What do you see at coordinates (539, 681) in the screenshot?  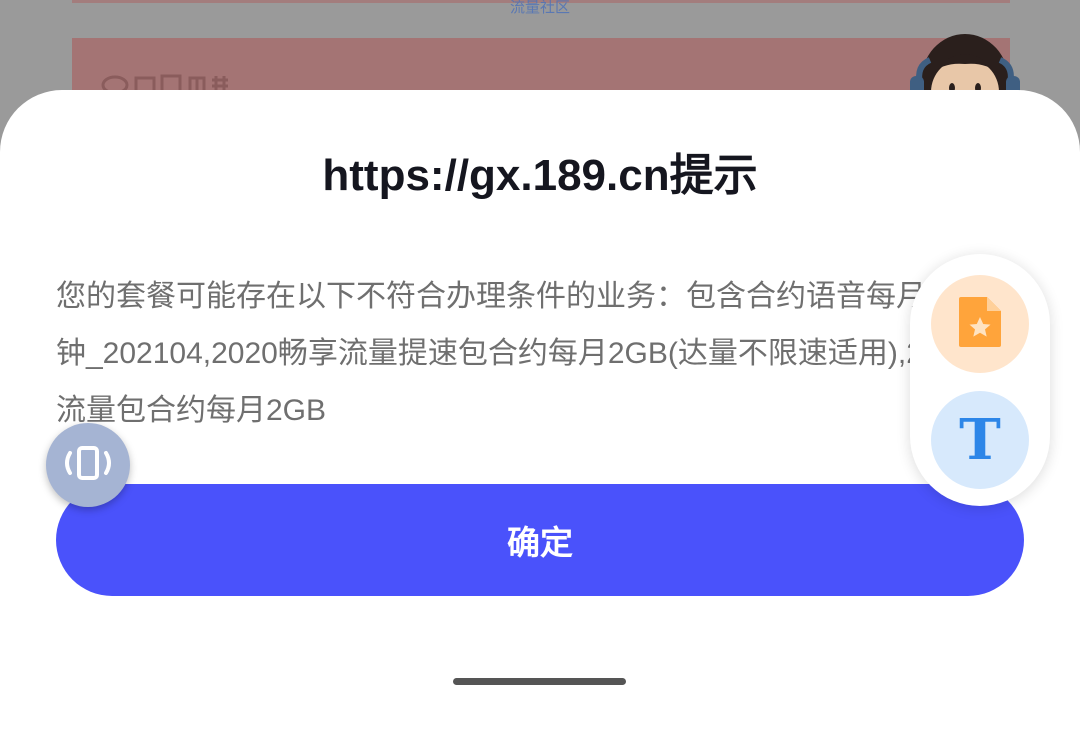 I see `home-indicator` at bounding box center [539, 681].